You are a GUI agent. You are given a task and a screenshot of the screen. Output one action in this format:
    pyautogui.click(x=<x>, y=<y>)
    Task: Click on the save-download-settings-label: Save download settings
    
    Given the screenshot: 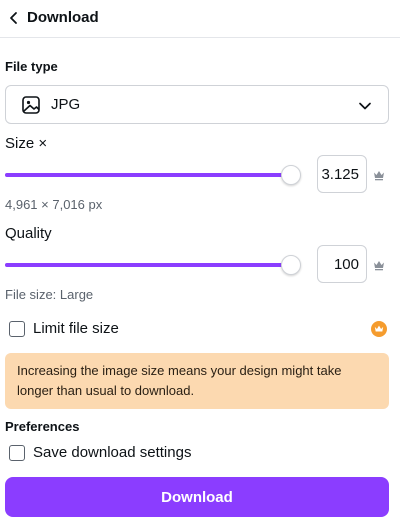 What is the action you would take?
    pyautogui.click(x=112, y=453)
    